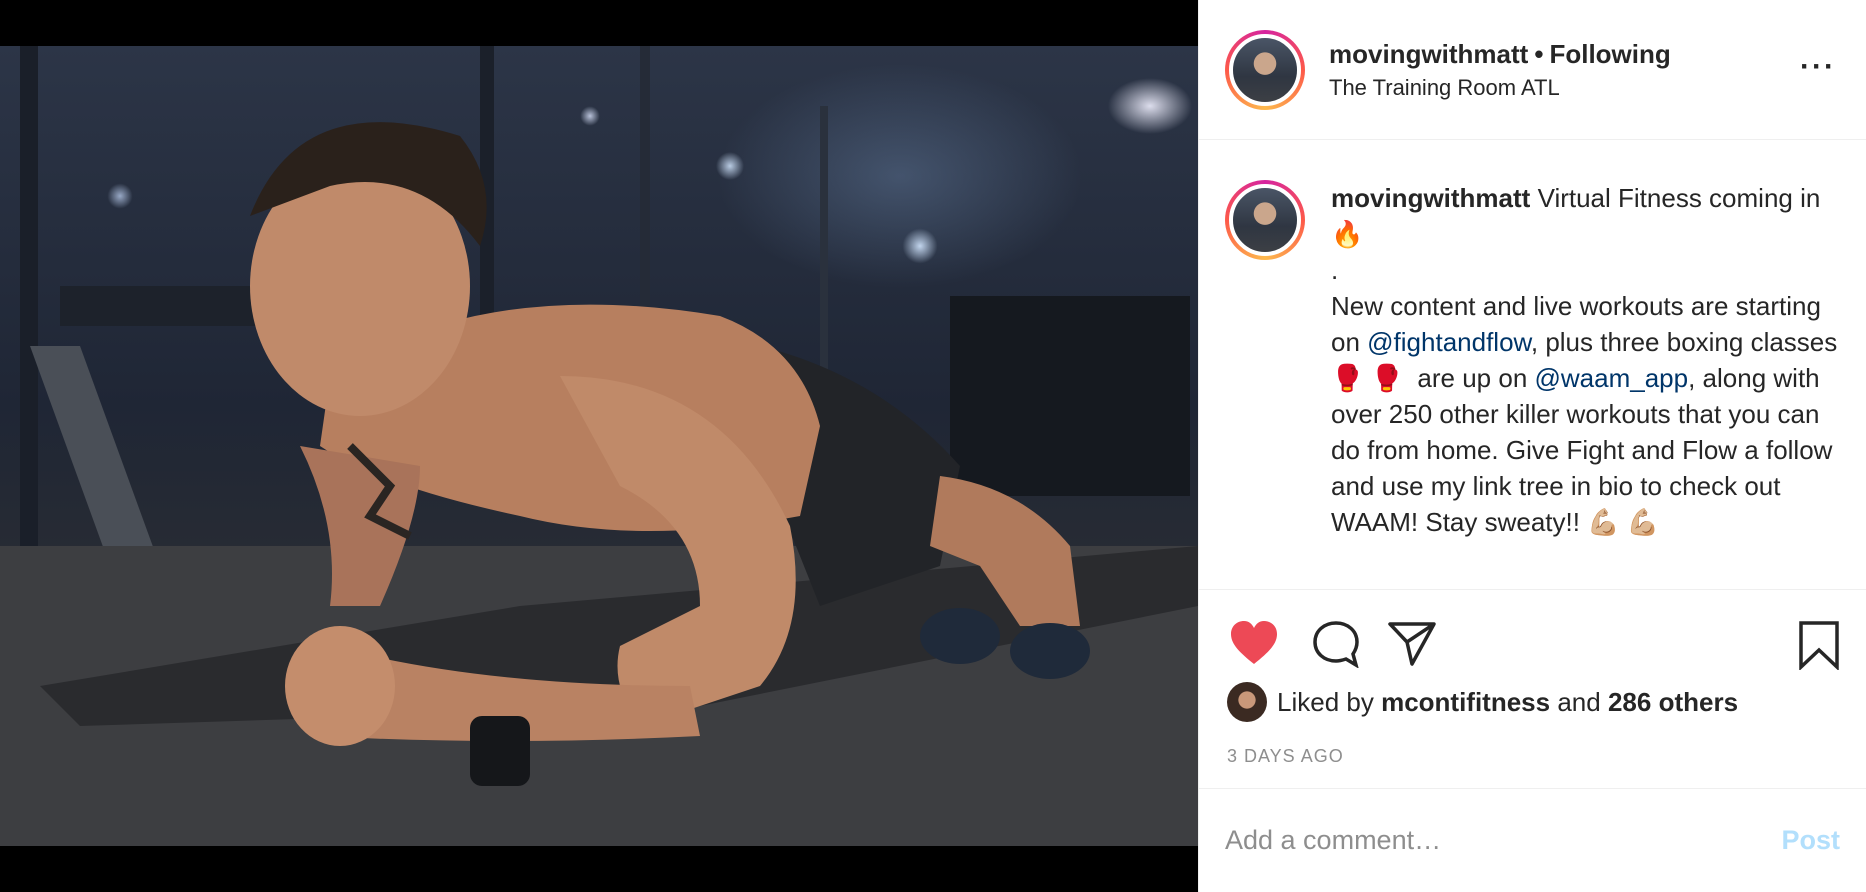 The image size is (1866, 892). What do you see at coordinates (1609, 54) in the screenshot?
I see `following-button: Following` at bounding box center [1609, 54].